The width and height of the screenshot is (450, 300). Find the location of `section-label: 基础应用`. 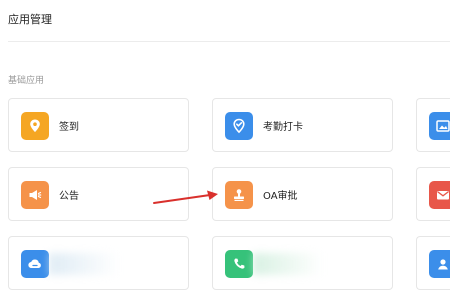

section-label: 基础应用 is located at coordinates (26, 81).